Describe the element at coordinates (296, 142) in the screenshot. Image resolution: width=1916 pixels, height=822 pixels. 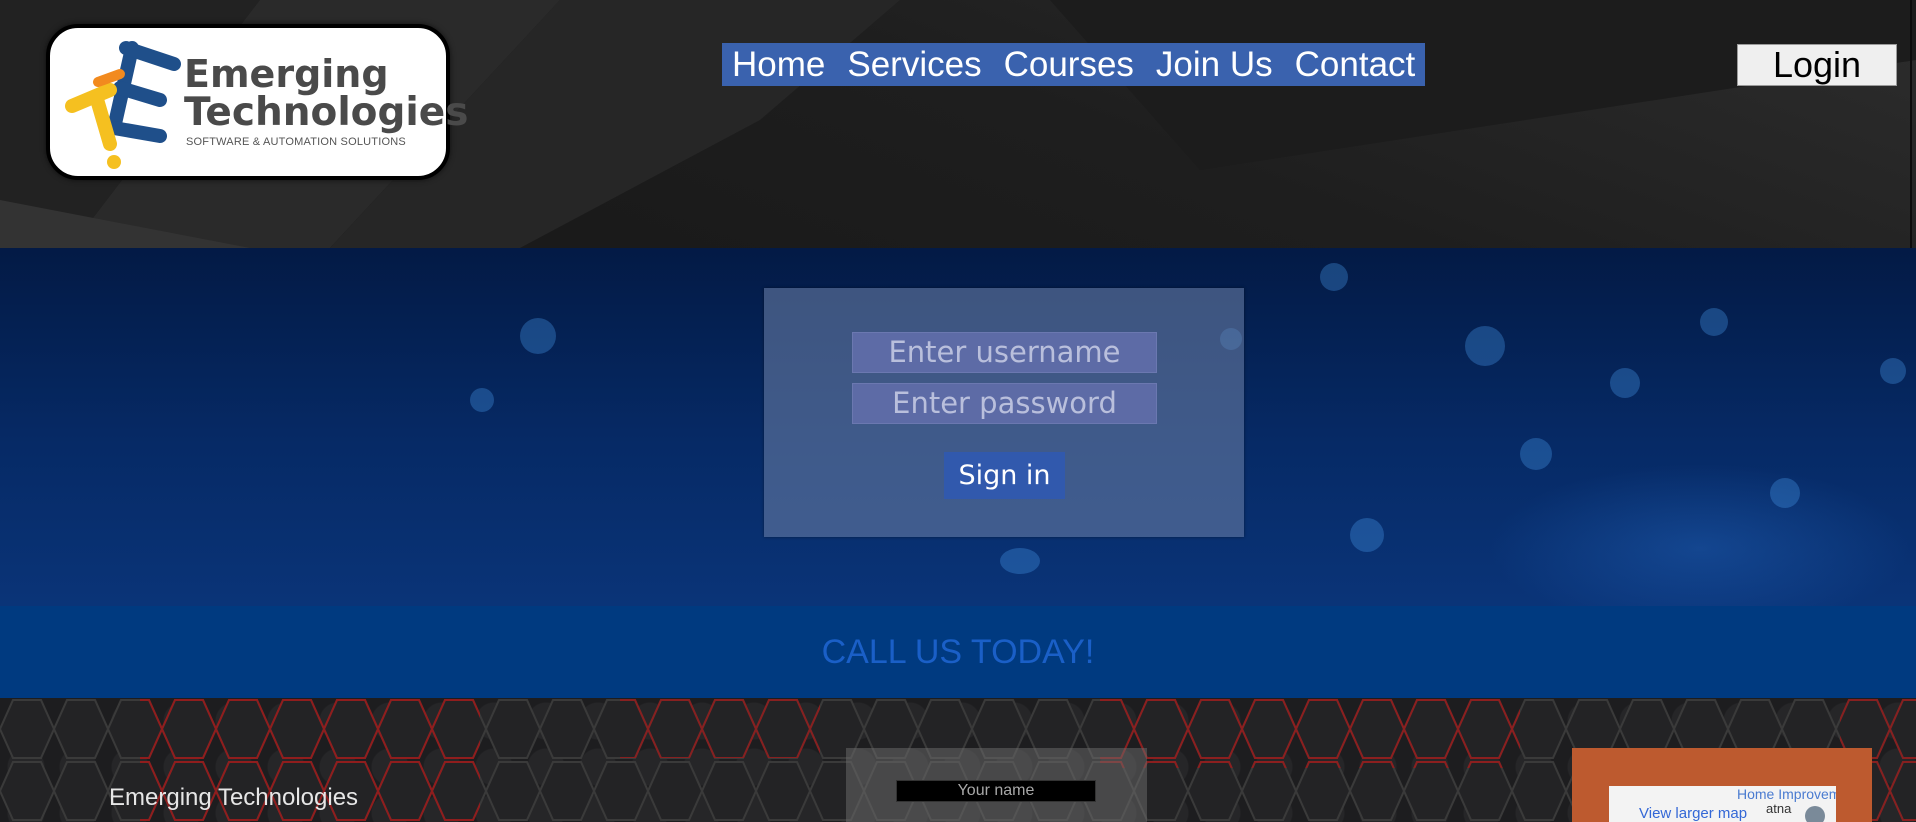
I see `logo-tagline: SOFTWARE & AUTOMATION SOLUTIONS` at that location.